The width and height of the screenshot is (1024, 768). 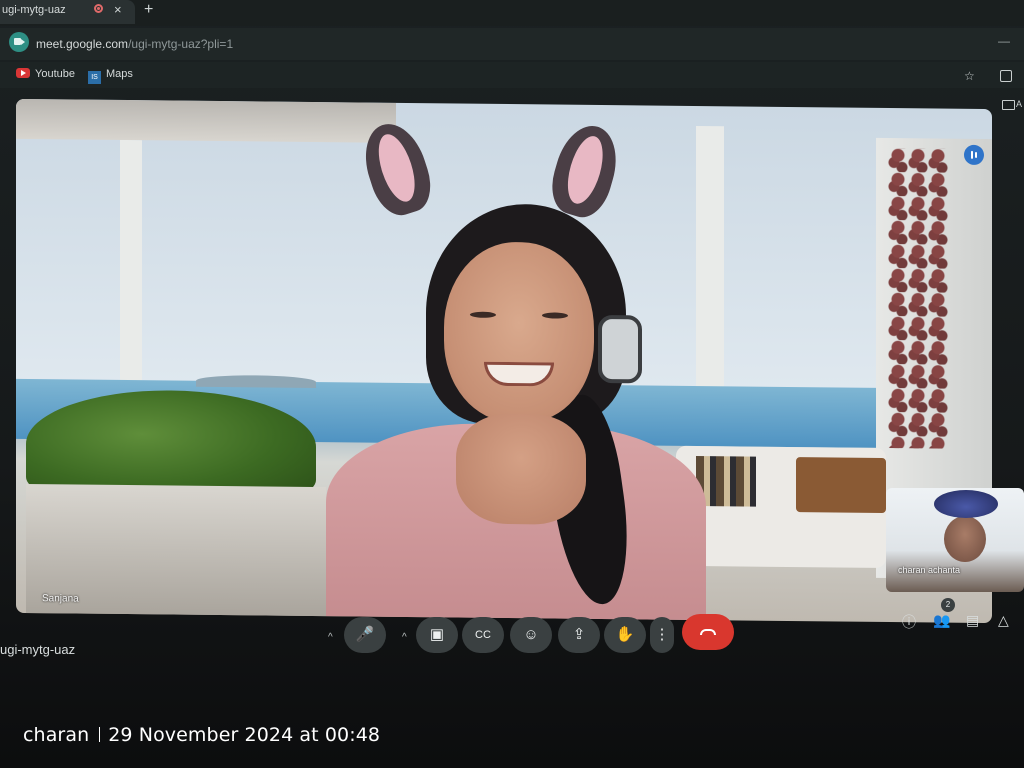 I want to click on all-bookmarks-label: A, so click(x=1019, y=104).